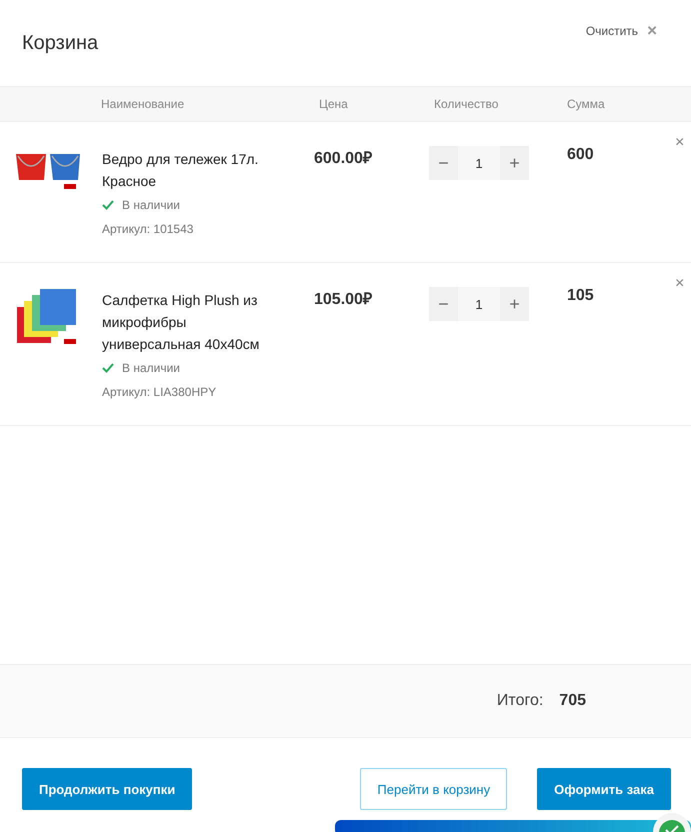 The width and height of the screenshot is (691, 832). I want to click on product-name: Ведро для тележек 17л. Красное, so click(194, 170).